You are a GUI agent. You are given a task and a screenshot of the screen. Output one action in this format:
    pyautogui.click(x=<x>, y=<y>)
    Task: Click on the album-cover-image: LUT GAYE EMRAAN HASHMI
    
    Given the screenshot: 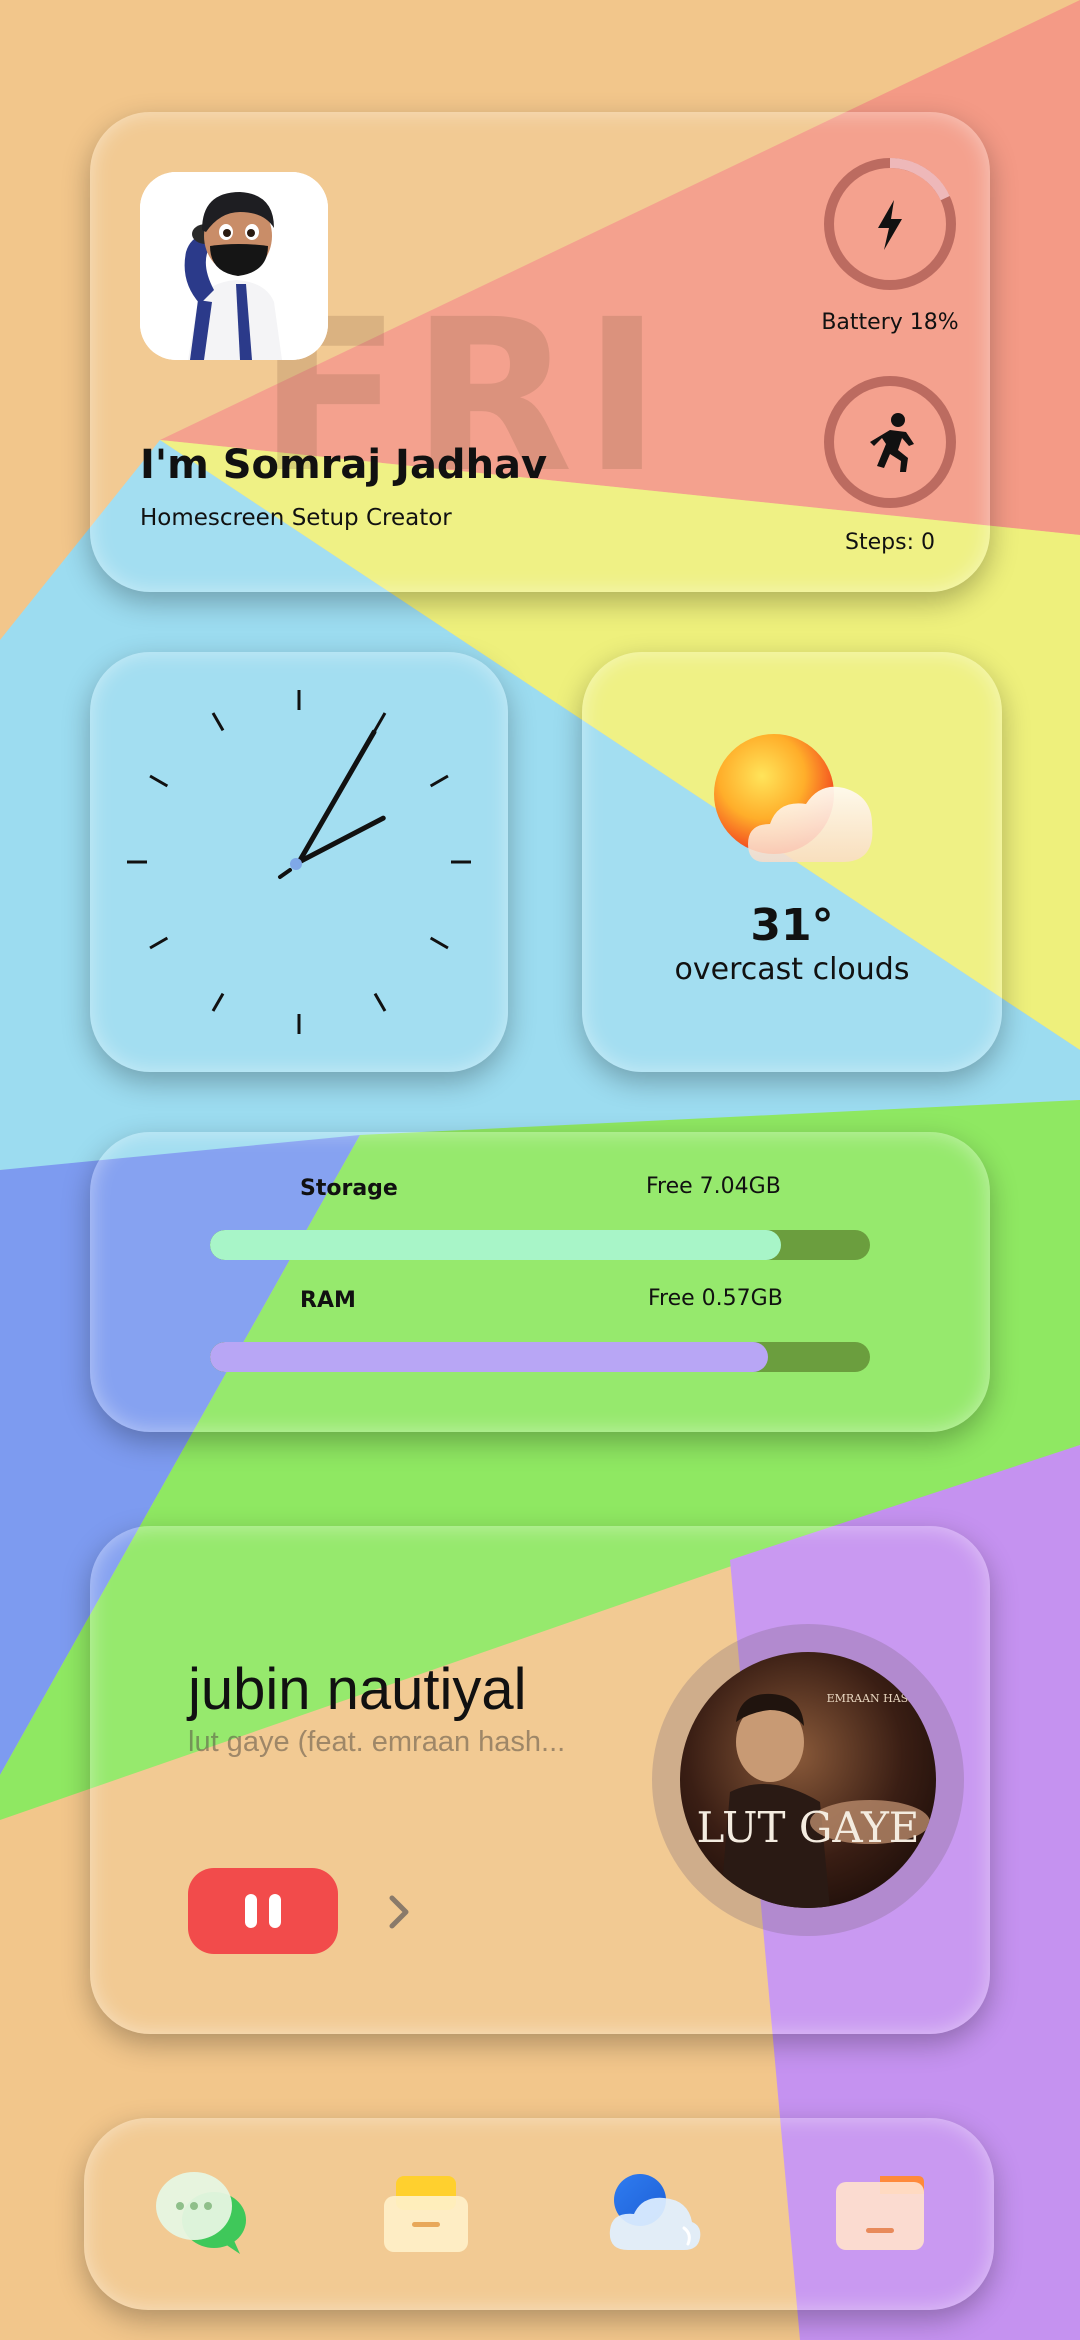 What is the action you would take?
    pyautogui.click(x=808, y=1780)
    